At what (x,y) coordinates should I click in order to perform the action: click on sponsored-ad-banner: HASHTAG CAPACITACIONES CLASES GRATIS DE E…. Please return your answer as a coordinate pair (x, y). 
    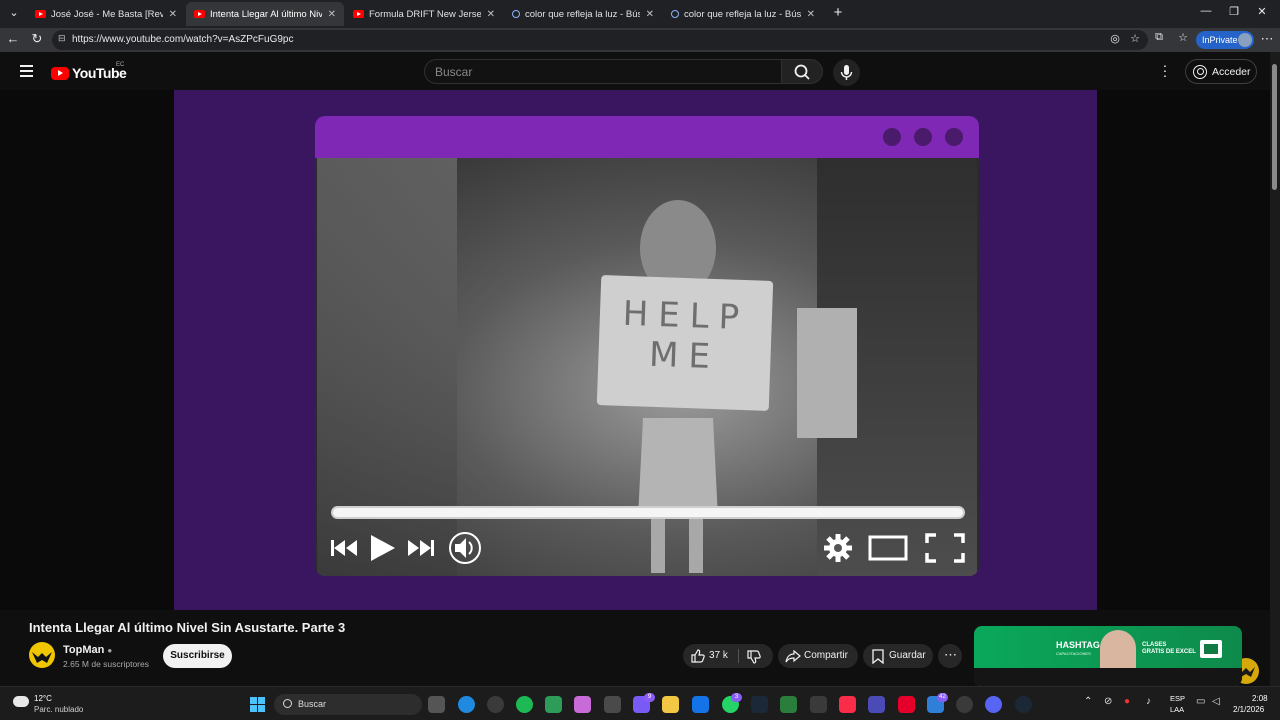
    Looking at the image, I should click on (1108, 656).